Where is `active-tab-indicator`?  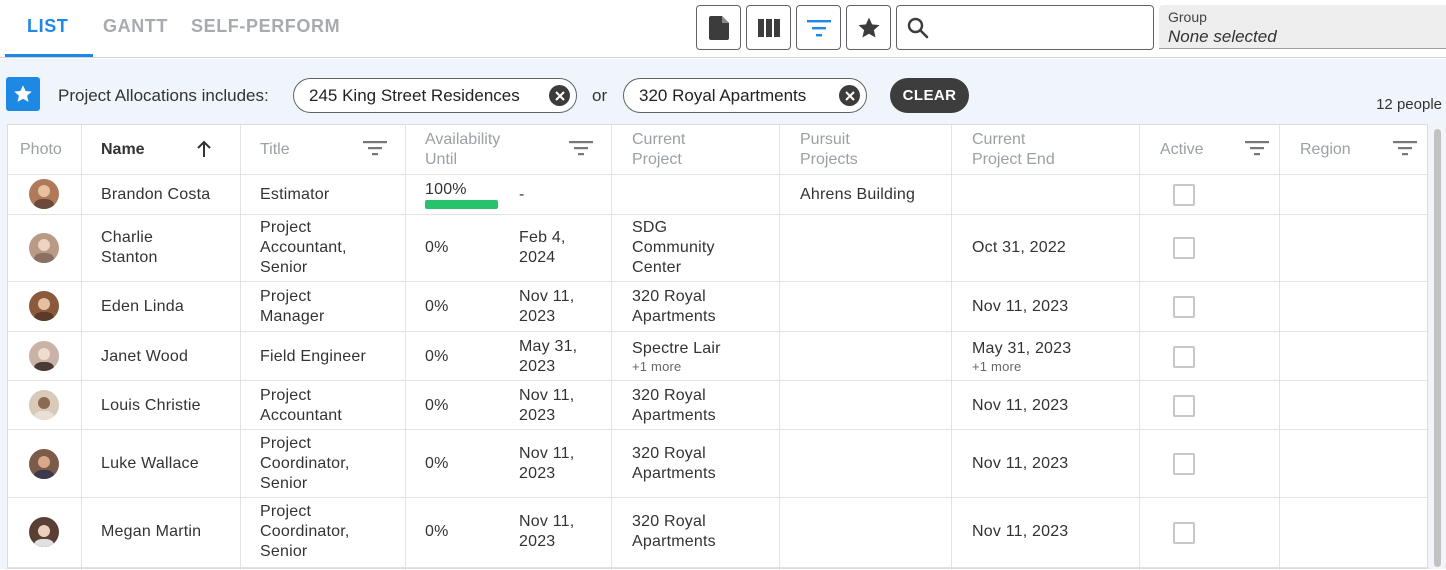 active-tab-indicator is located at coordinates (49, 55).